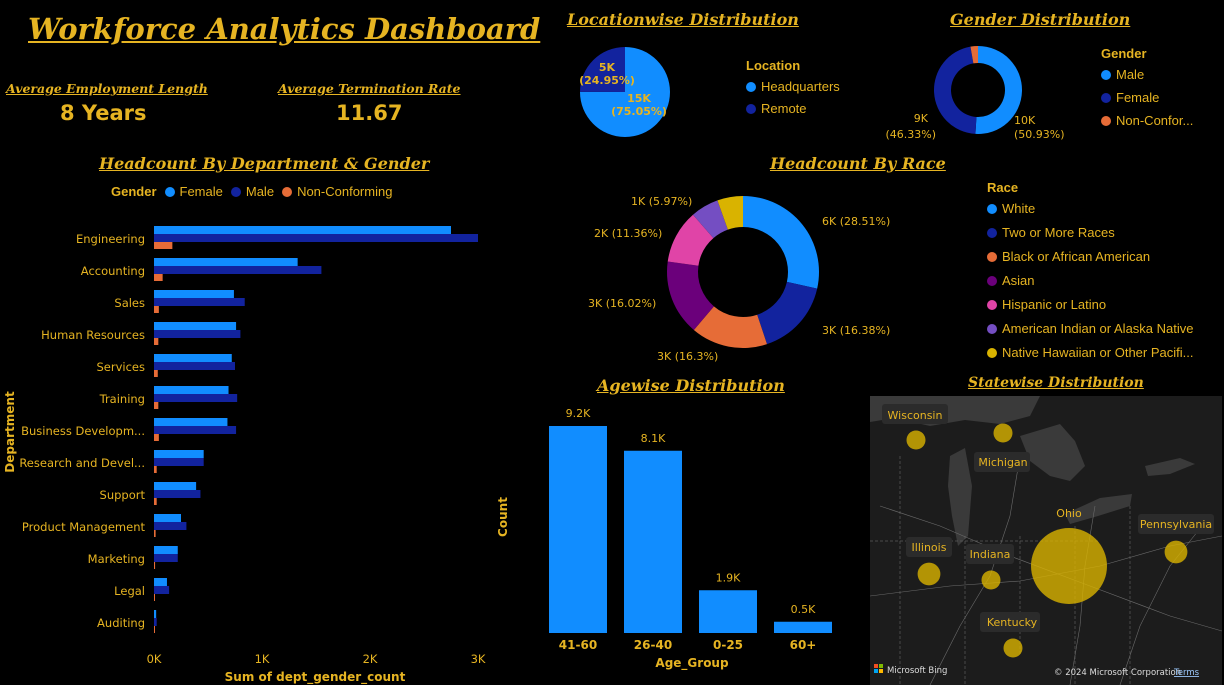 The width and height of the screenshot is (1224, 685). I want to click on state-bubble-indiana, so click(991, 580).